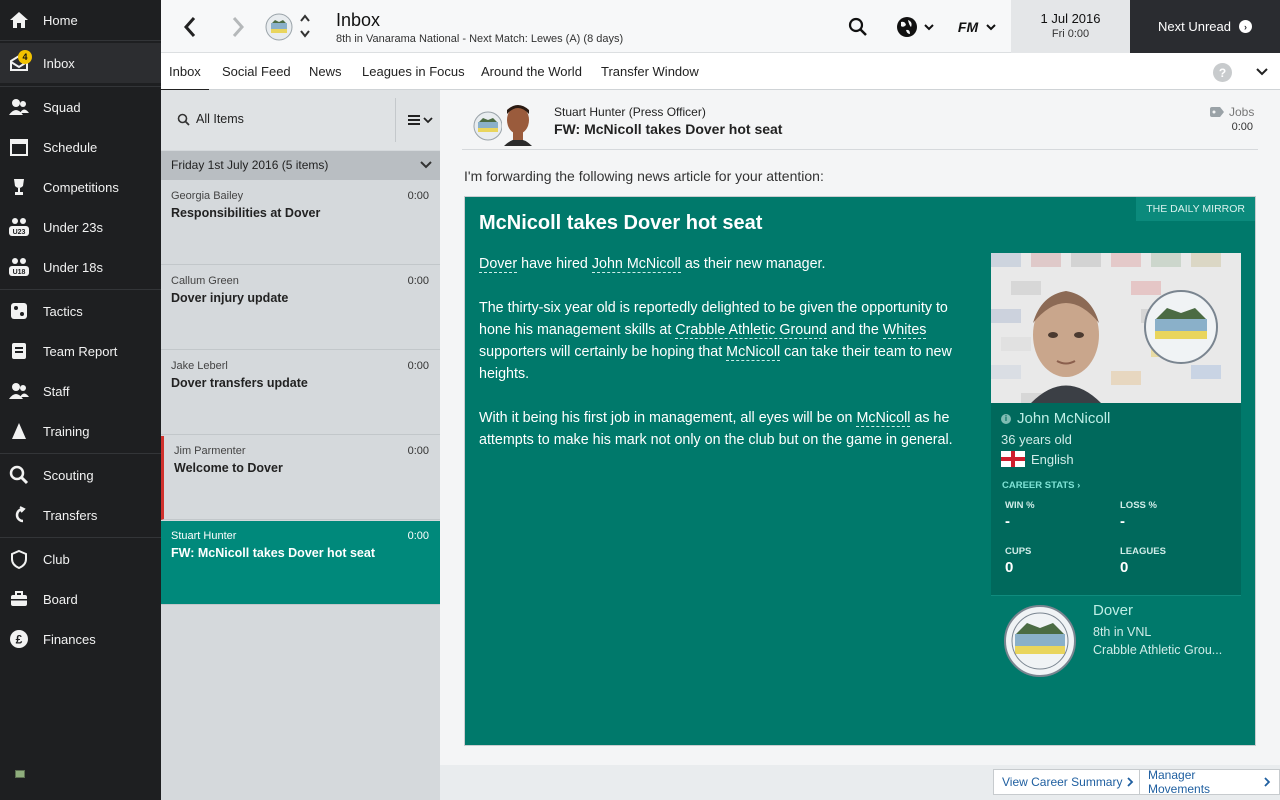  Describe the element at coordinates (273, 553) in the screenshot. I see `message-subject: FW: McNicoll takes Dover hot seat` at that location.